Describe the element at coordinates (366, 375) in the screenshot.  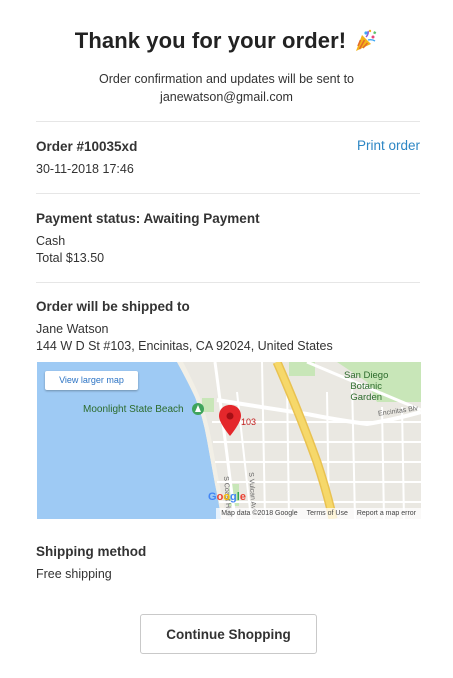
I see `garden-label-line: San Diego` at that location.